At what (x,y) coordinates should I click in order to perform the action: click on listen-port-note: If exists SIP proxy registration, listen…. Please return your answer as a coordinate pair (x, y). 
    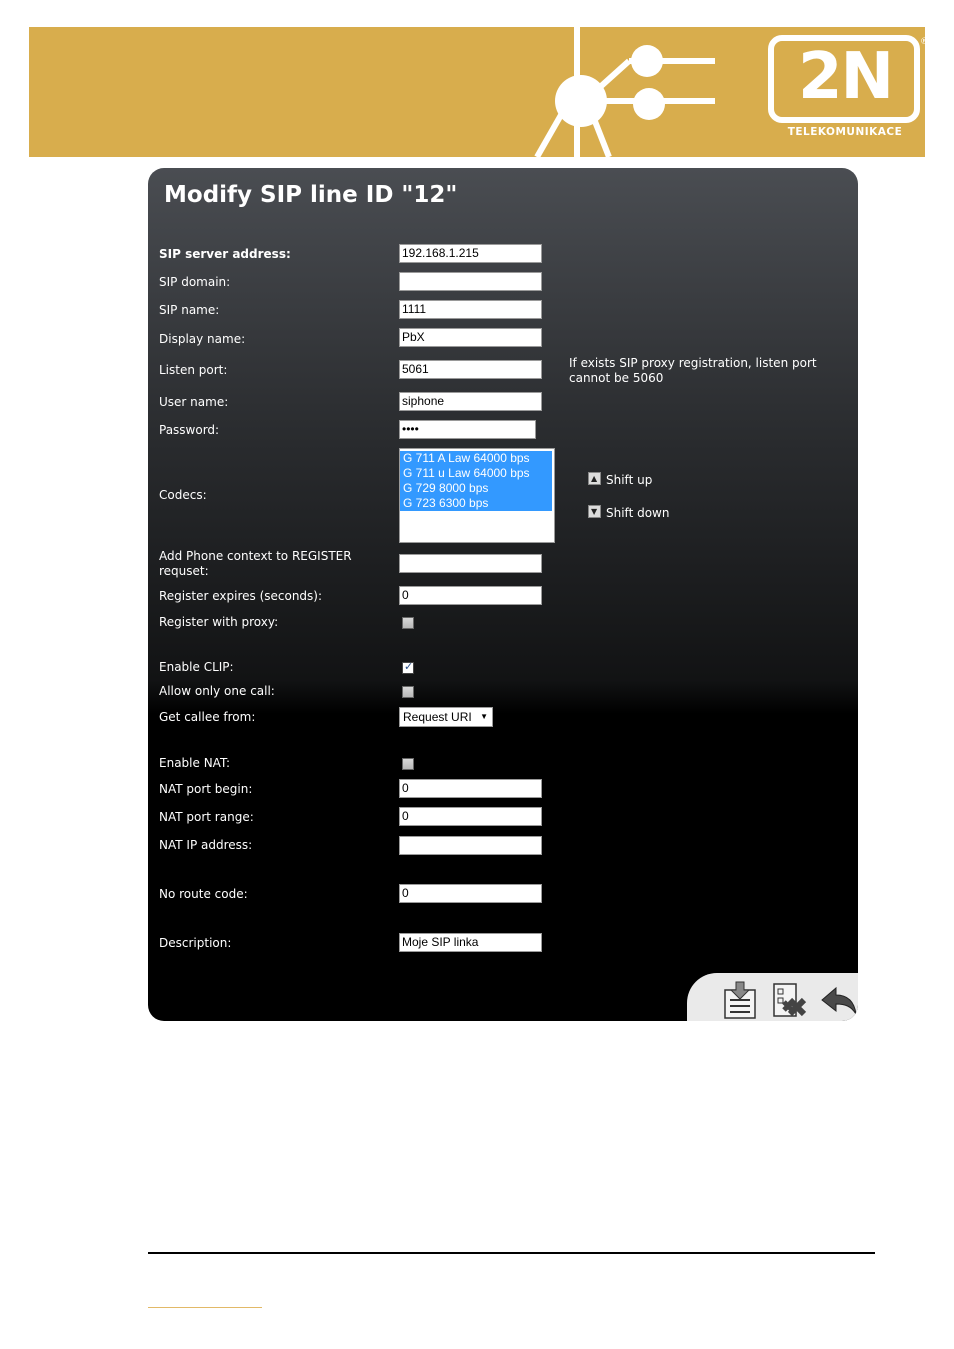
    Looking at the image, I should click on (693, 370).